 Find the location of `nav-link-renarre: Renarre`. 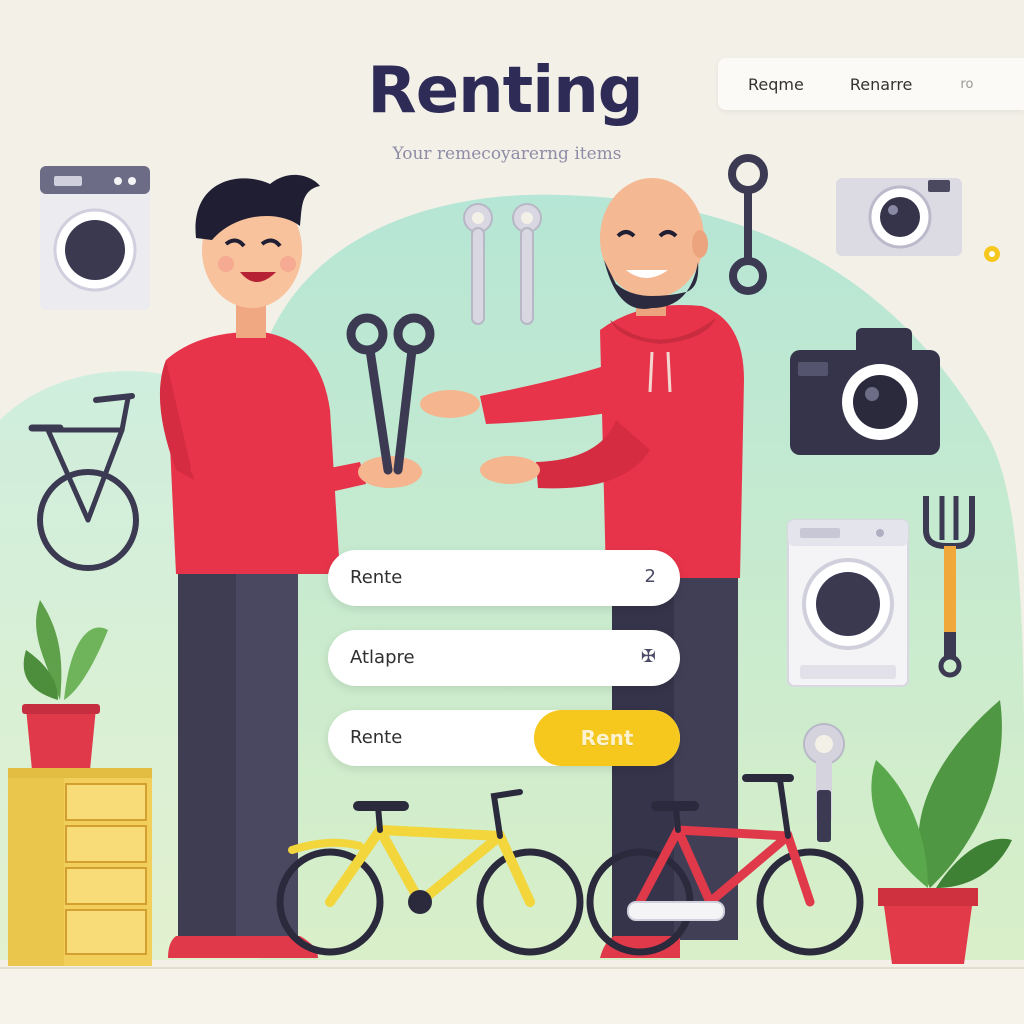

nav-link-renarre: Renarre is located at coordinates (881, 84).